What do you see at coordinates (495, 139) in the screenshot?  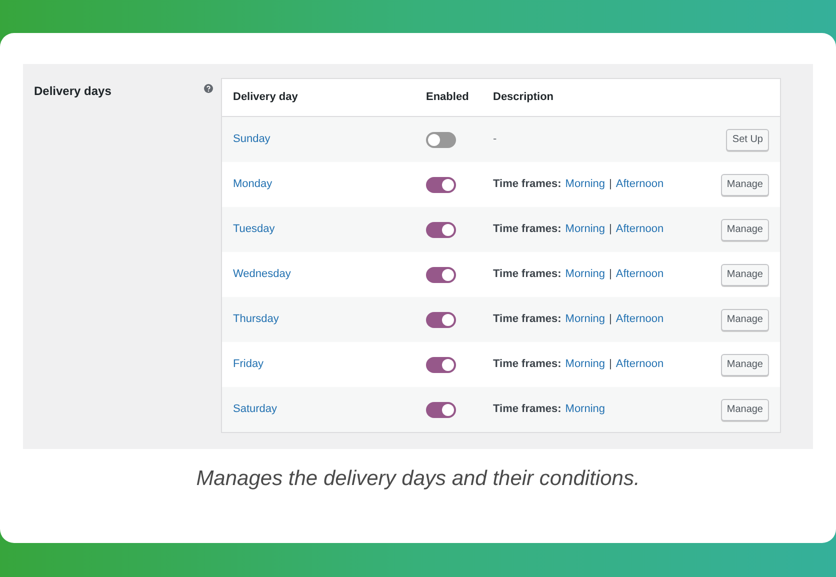 I see `description-text: -` at bounding box center [495, 139].